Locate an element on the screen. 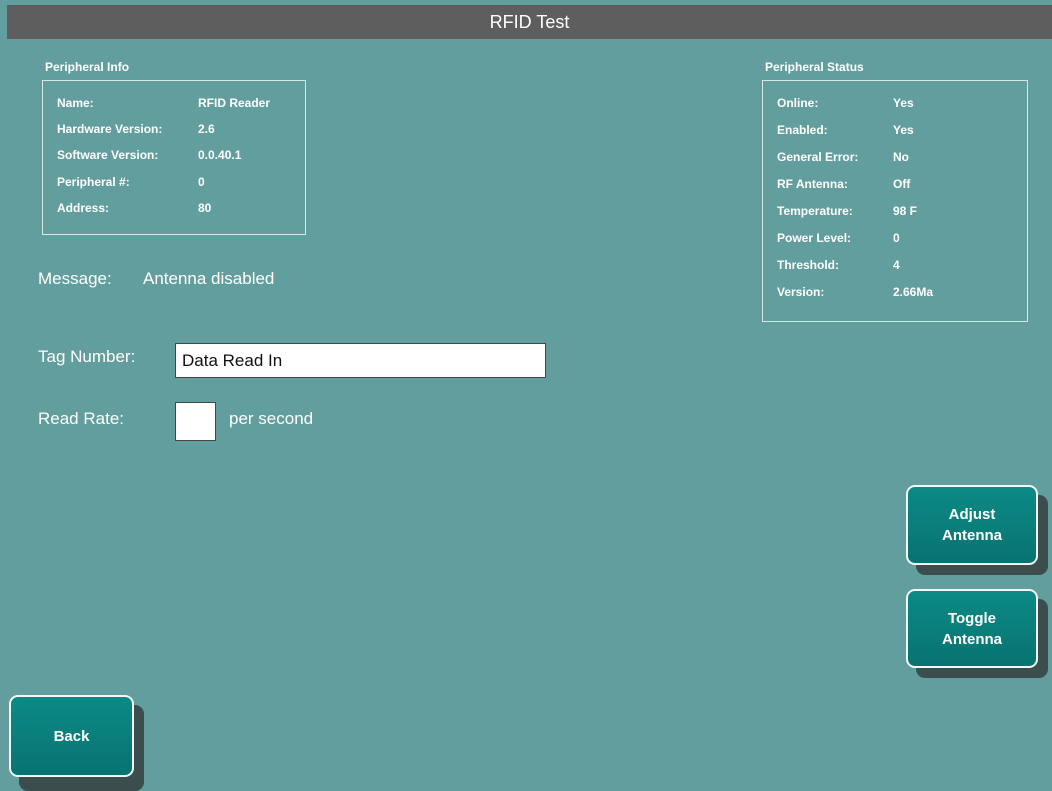 This screenshot has height=791, width=1052. status-temperature-label: Temperature: is located at coordinates (815, 211).